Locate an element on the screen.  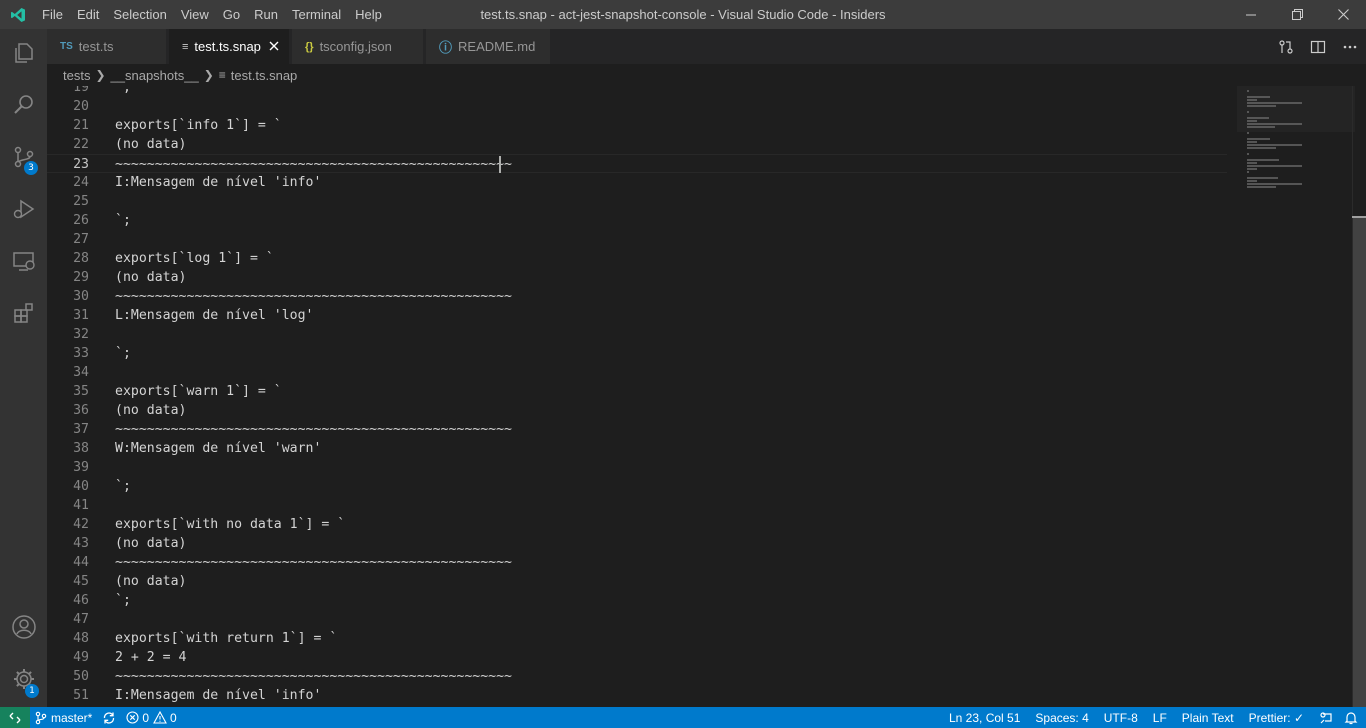
search-icon is located at coordinates (23, 105).